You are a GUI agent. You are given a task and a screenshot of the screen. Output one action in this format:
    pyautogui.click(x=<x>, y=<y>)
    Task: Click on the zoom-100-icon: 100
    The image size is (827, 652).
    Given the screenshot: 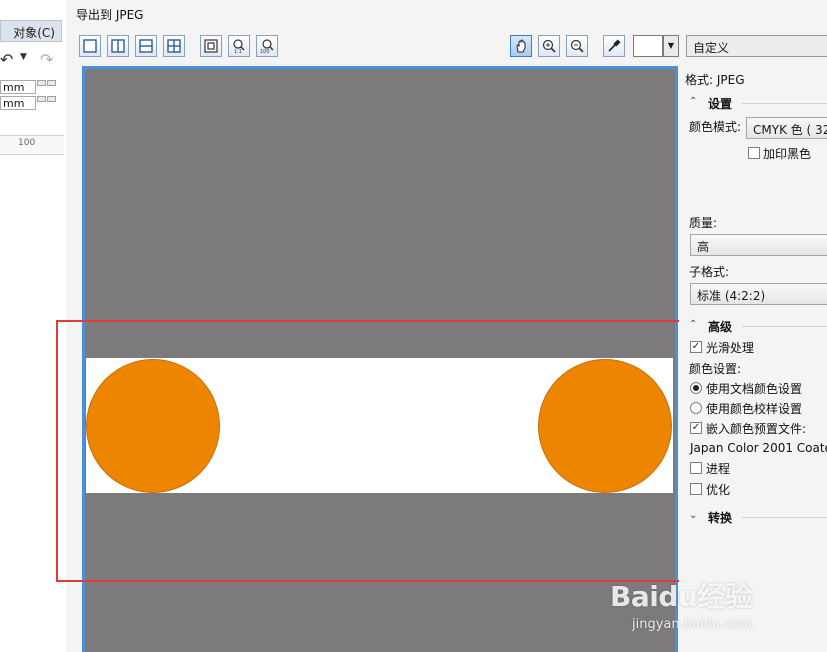 What is the action you would take?
    pyautogui.click(x=267, y=46)
    